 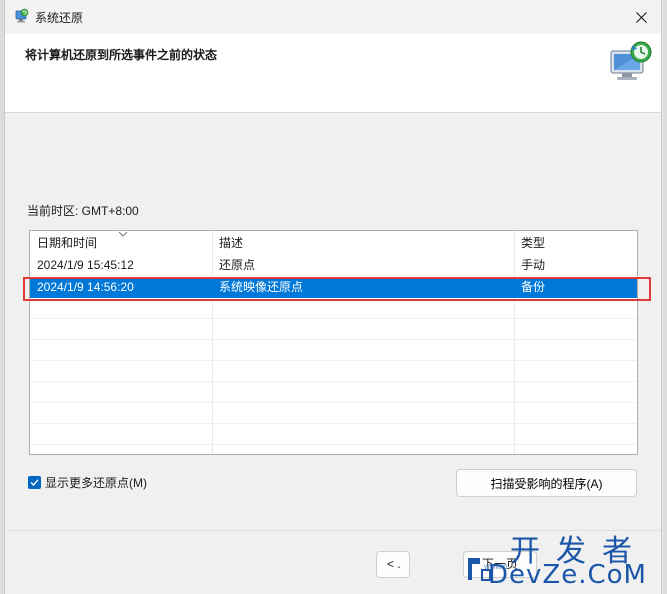 I want to click on wizard-header: 将计算机还原到所选事件之前的状态, so click(x=333, y=73).